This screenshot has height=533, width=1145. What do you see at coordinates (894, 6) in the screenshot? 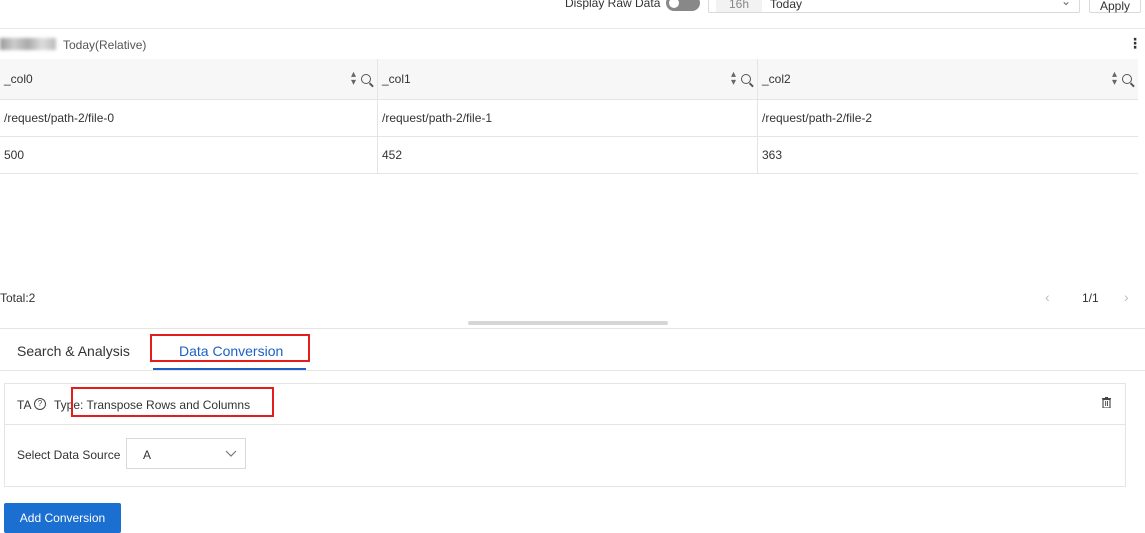
I see `time-range-picker: 16h Today ⌄` at bounding box center [894, 6].